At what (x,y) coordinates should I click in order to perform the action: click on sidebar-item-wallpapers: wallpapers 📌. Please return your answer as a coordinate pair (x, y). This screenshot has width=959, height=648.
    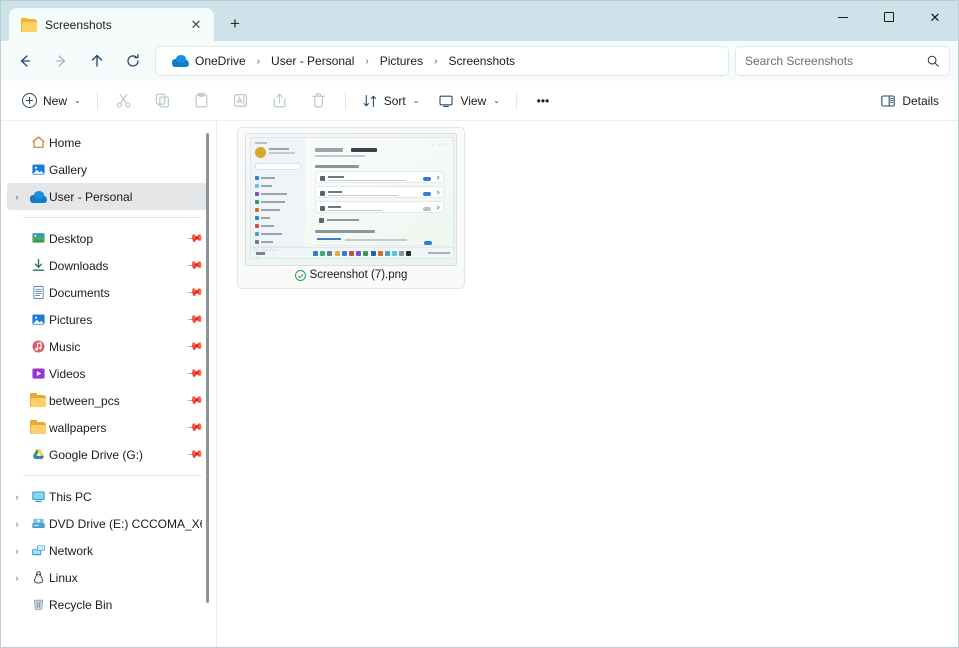
    Looking at the image, I should click on (107, 427).